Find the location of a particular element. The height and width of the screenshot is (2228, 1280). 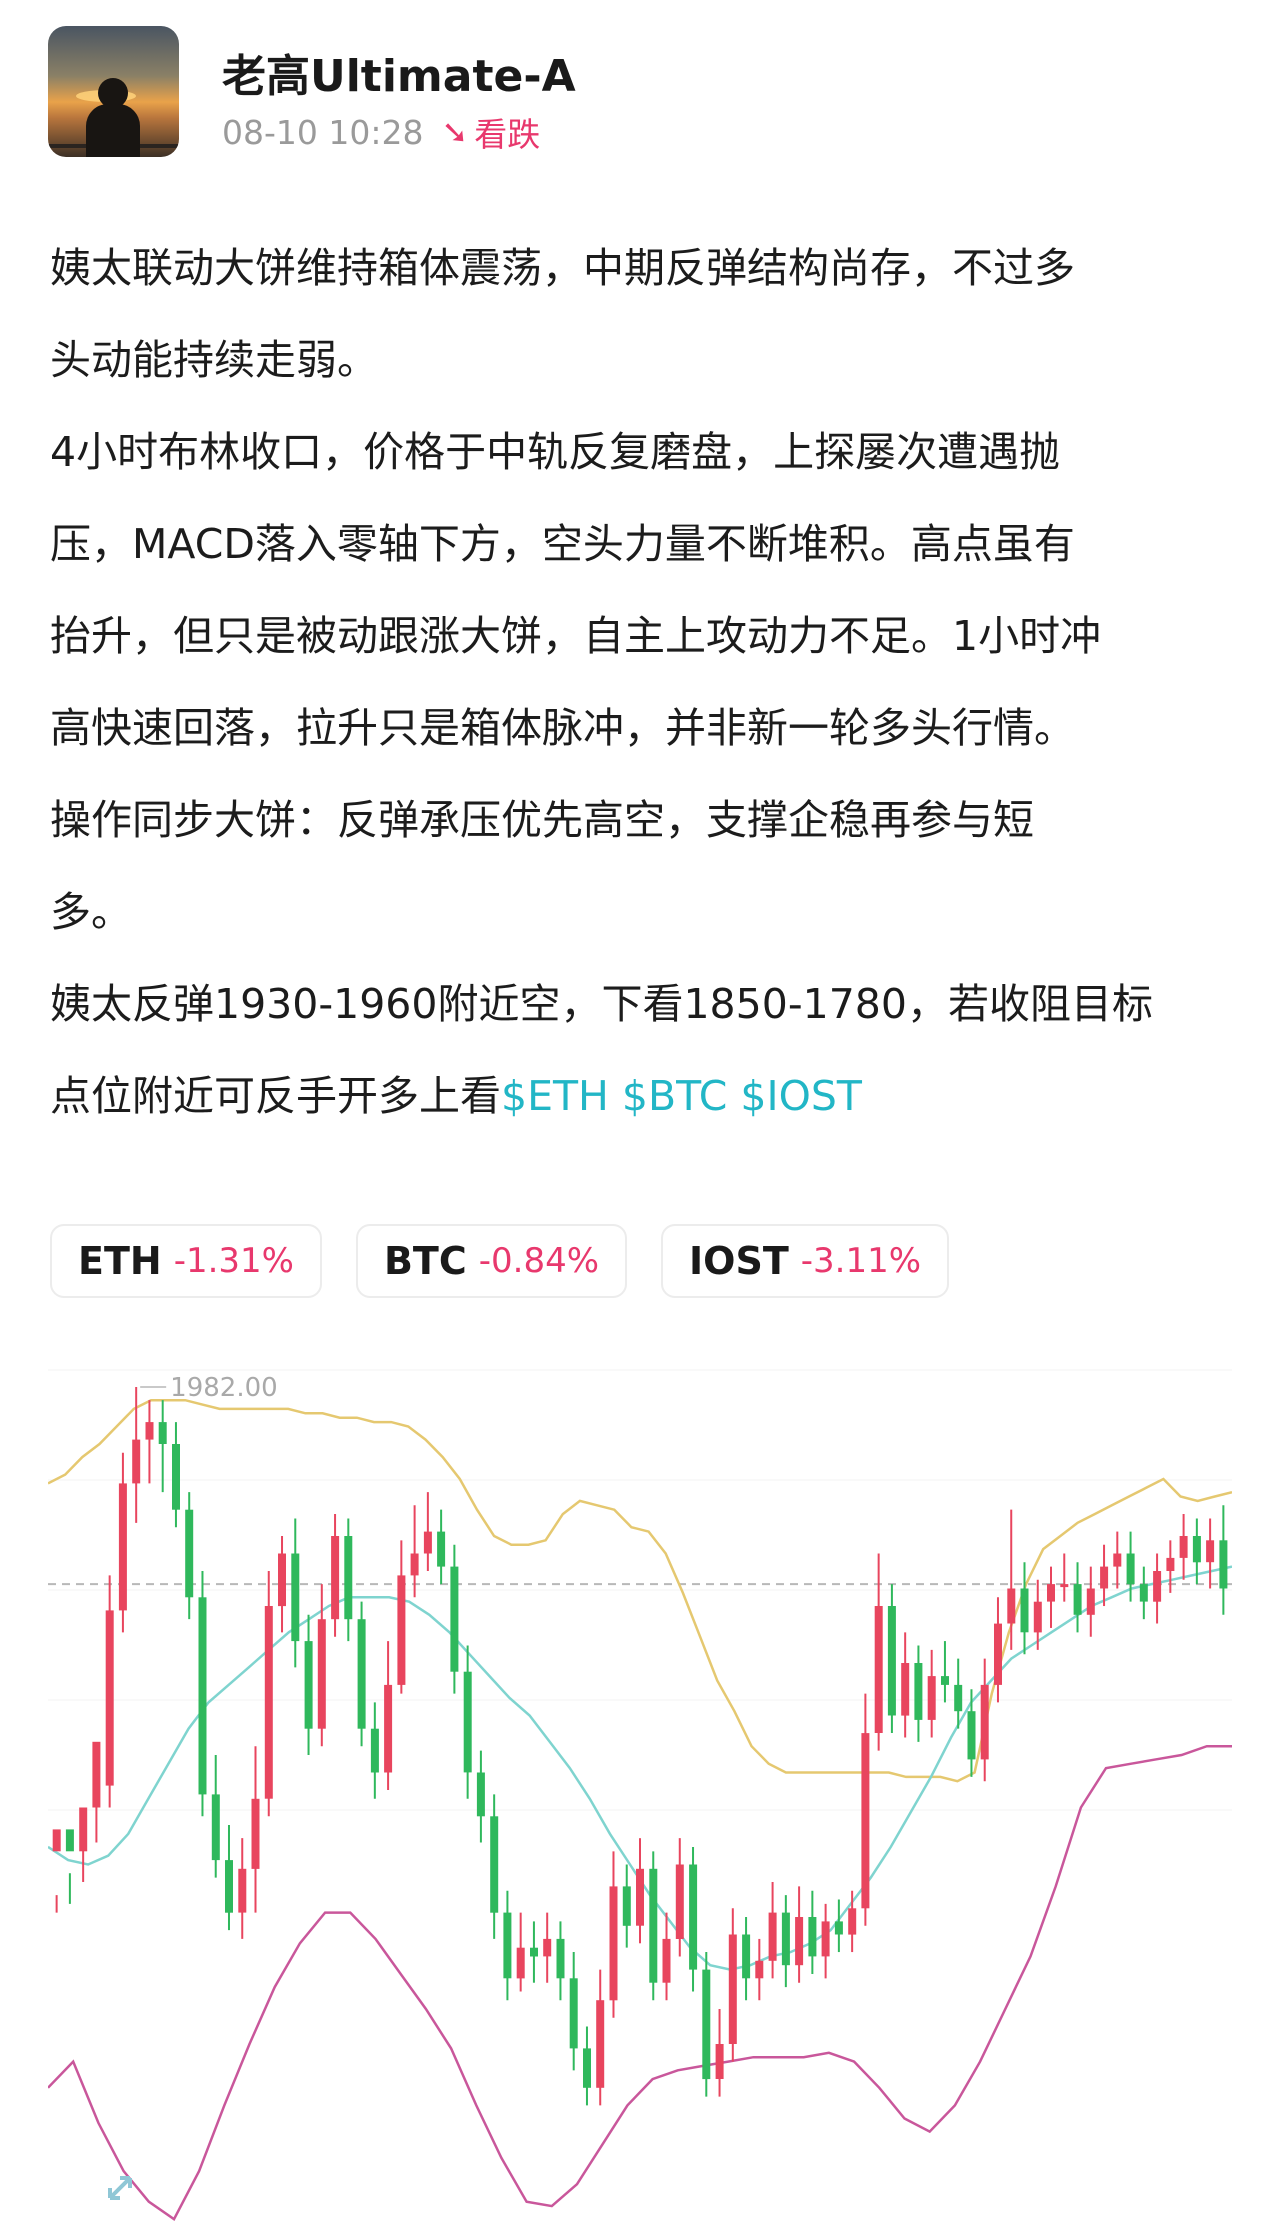

ticker-change: -1.31% is located at coordinates (233, 1261).